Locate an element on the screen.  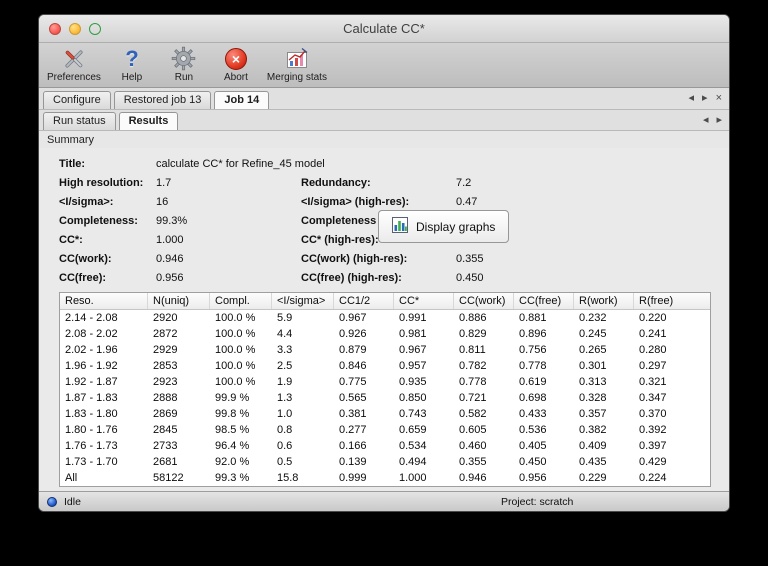
table-cell: 2.08 - 2.02 is located at coordinates (91, 334).